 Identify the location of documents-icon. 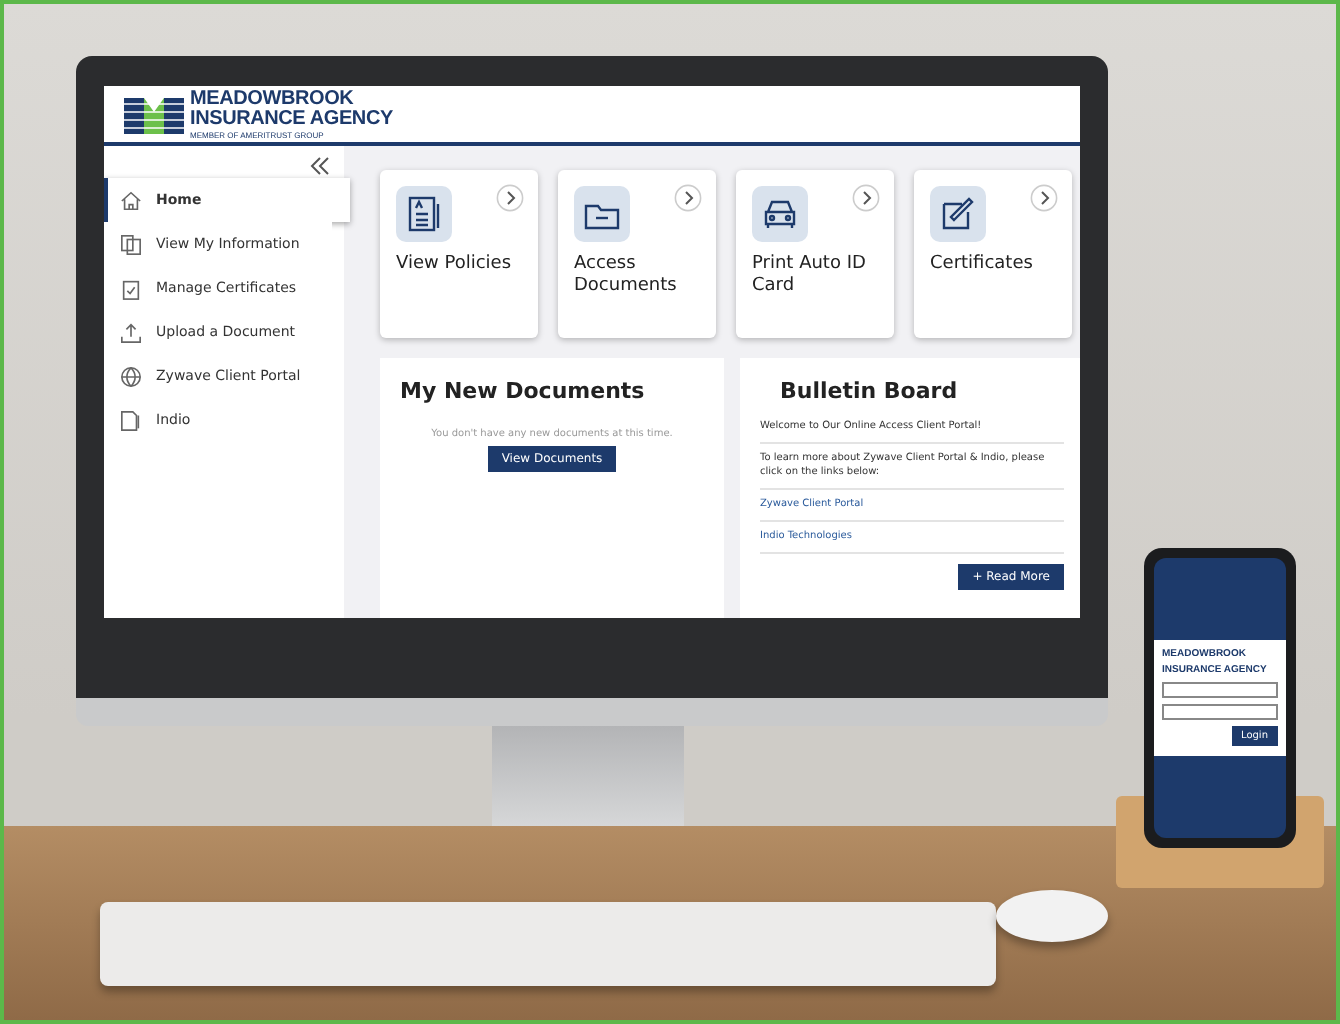
(131, 244).